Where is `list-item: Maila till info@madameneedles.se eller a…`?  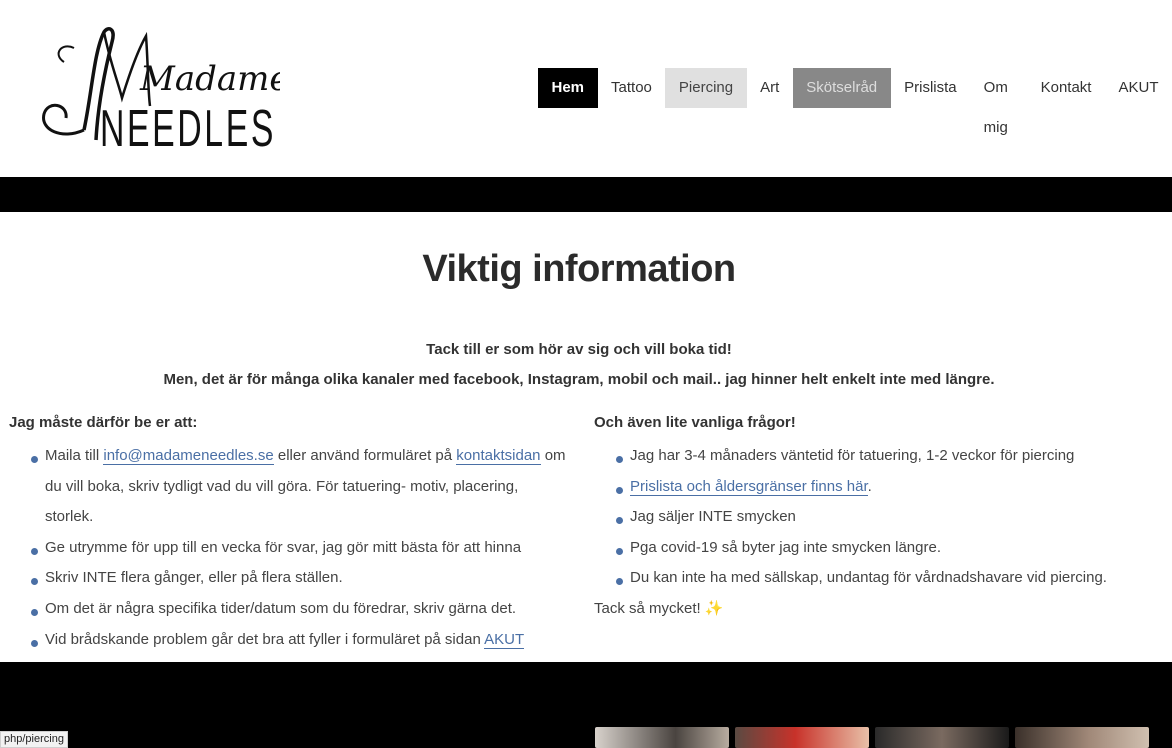 list-item: Maila till info@madameneedles.se eller a… is located at coordinates (299, 487).